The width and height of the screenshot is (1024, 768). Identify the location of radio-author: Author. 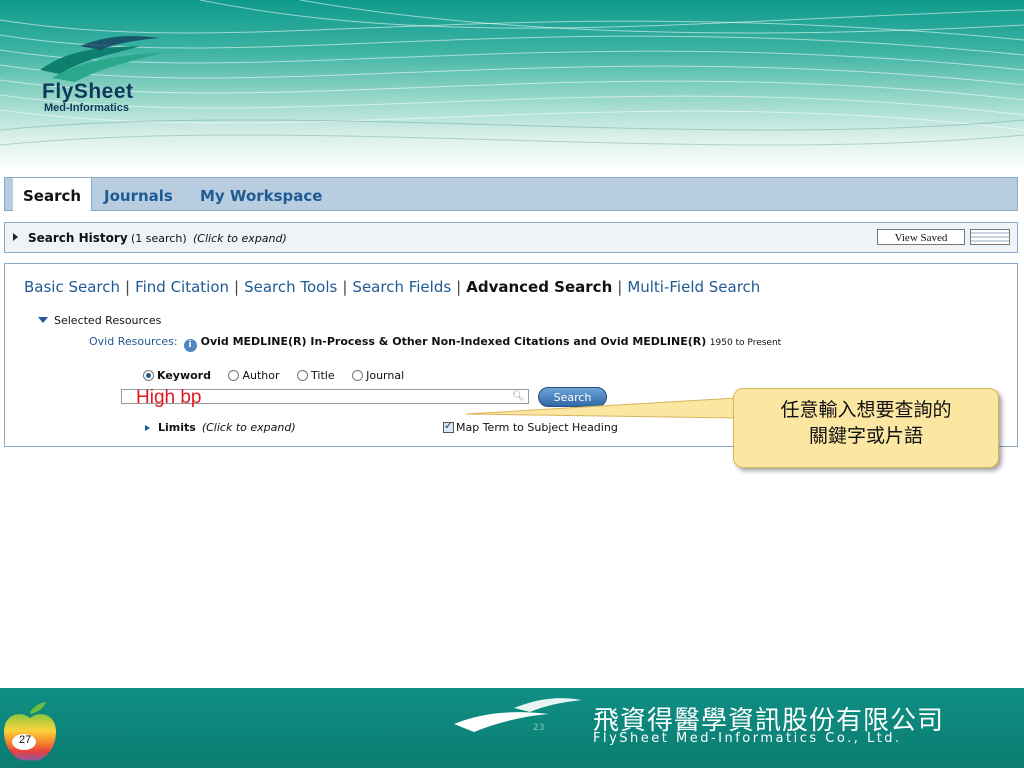
(254, 375).